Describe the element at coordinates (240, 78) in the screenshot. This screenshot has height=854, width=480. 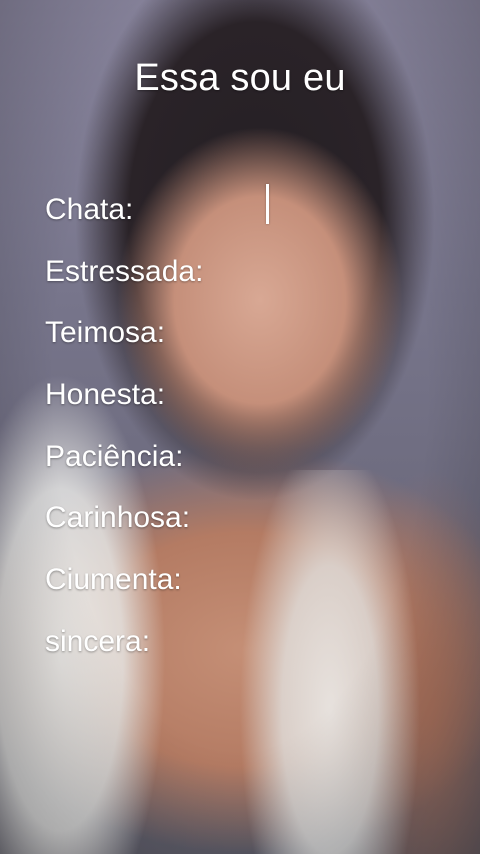
I see `story-title: Essa sou eu` at that location.